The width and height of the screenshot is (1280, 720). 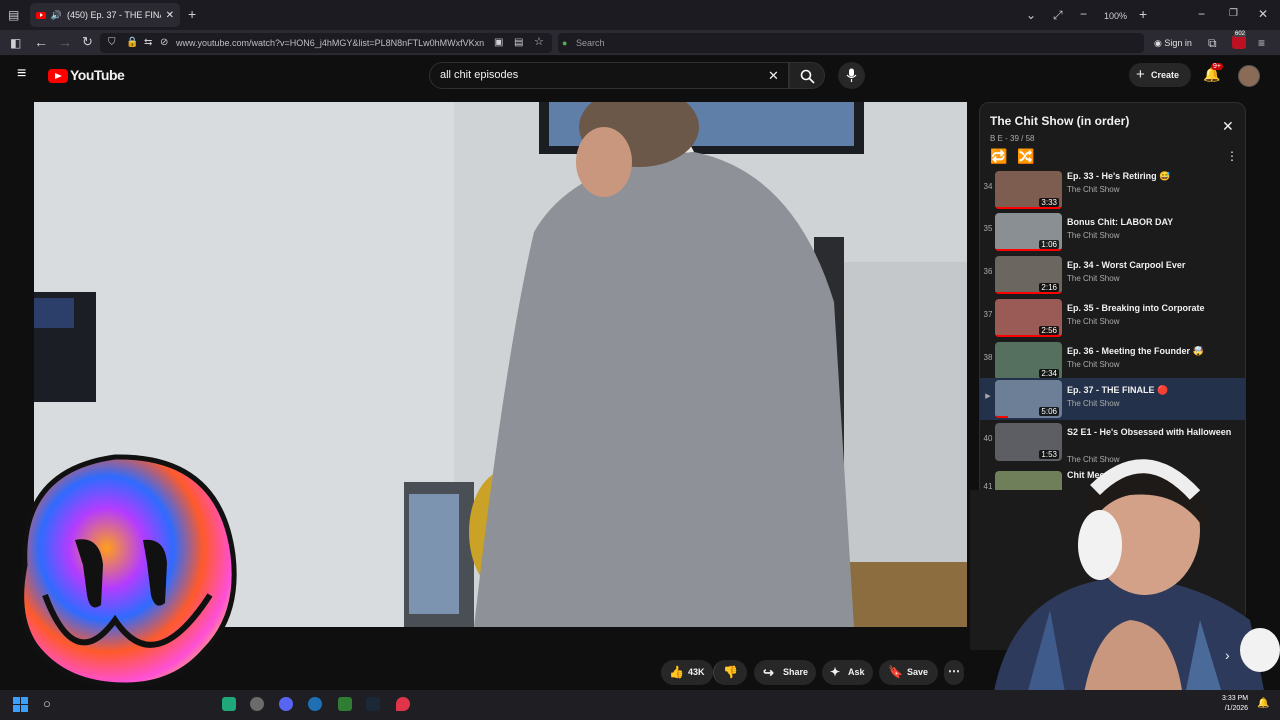 I want to click on search-engine-icon: ●, so click(x=565, y=43).